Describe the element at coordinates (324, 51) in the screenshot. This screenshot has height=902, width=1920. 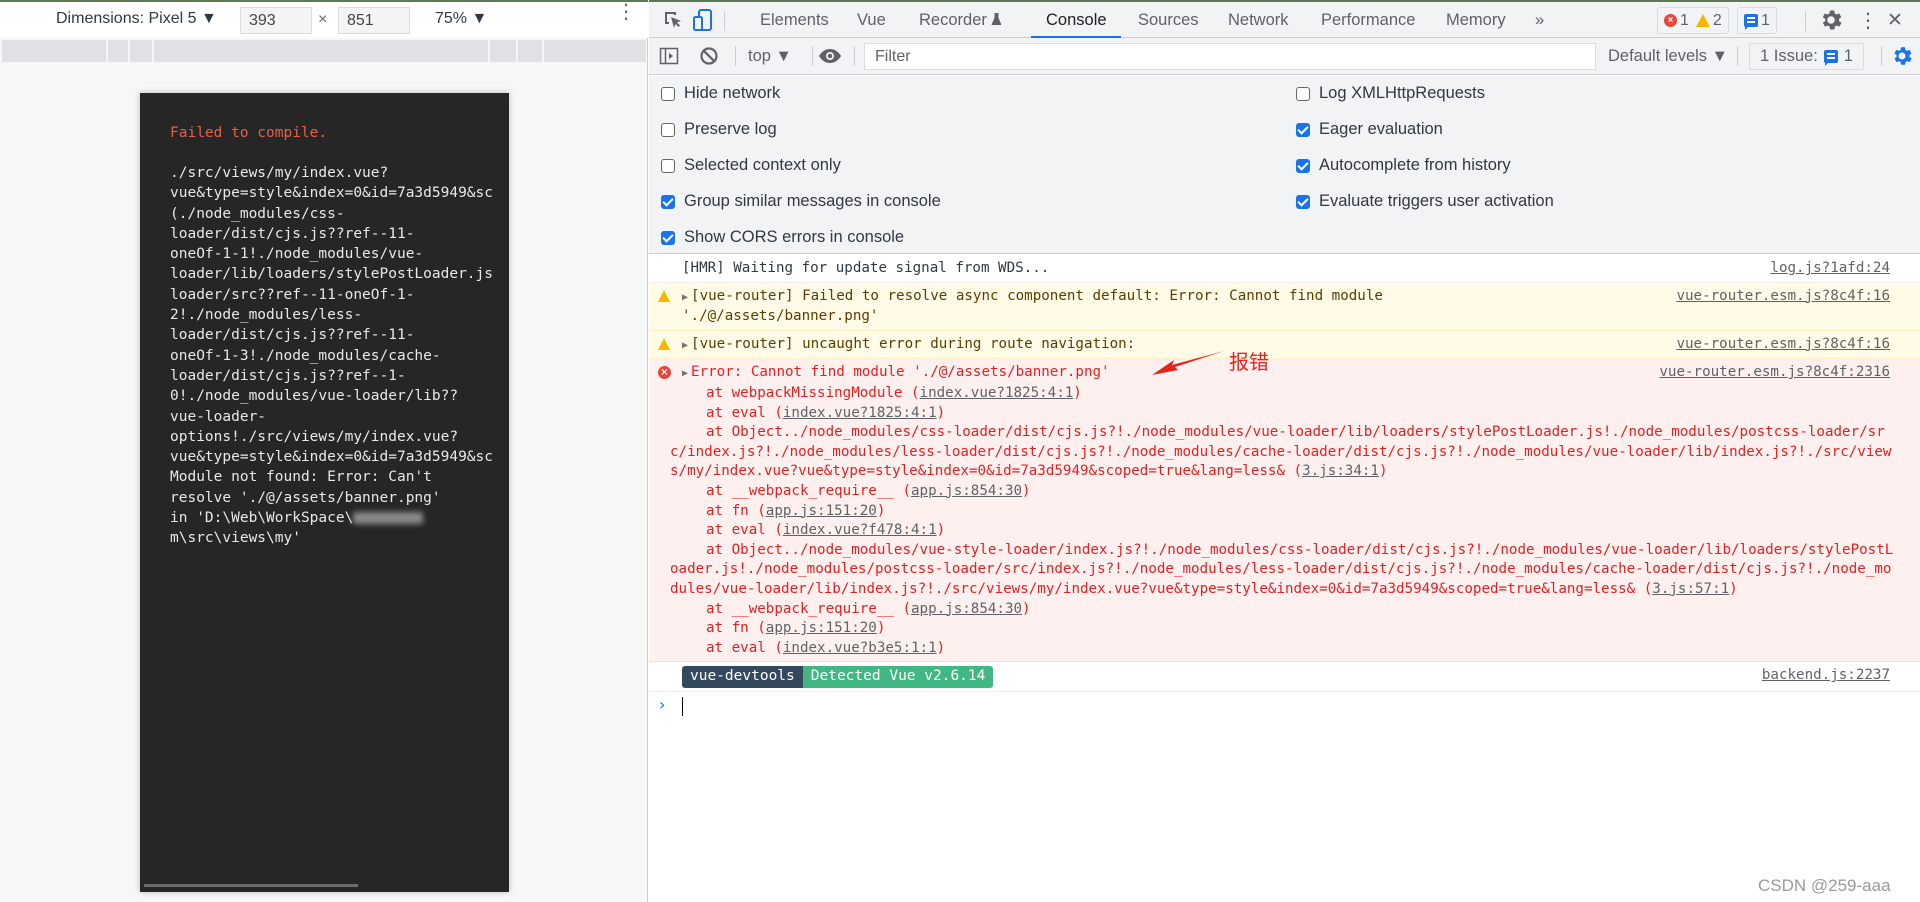
I see `media-query-ruler` at that location.